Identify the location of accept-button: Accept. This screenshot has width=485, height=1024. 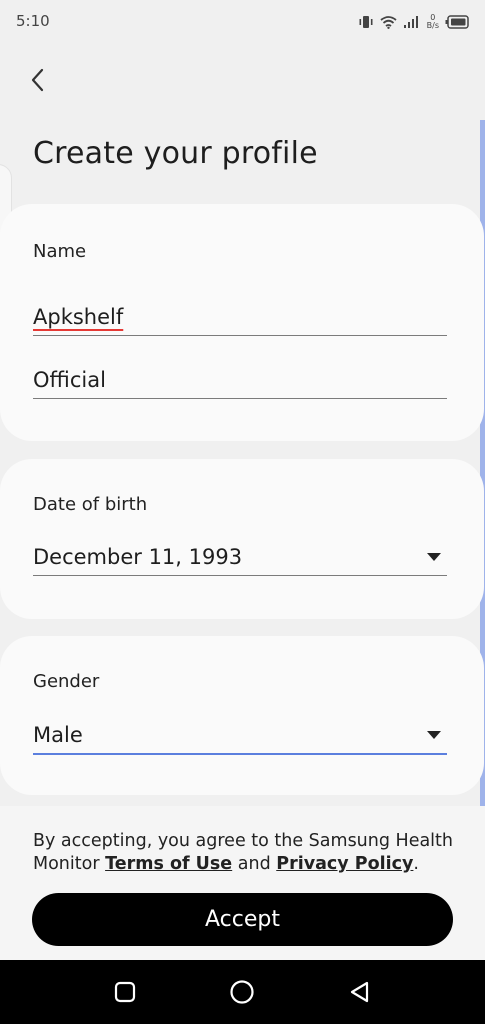
(242, 919).